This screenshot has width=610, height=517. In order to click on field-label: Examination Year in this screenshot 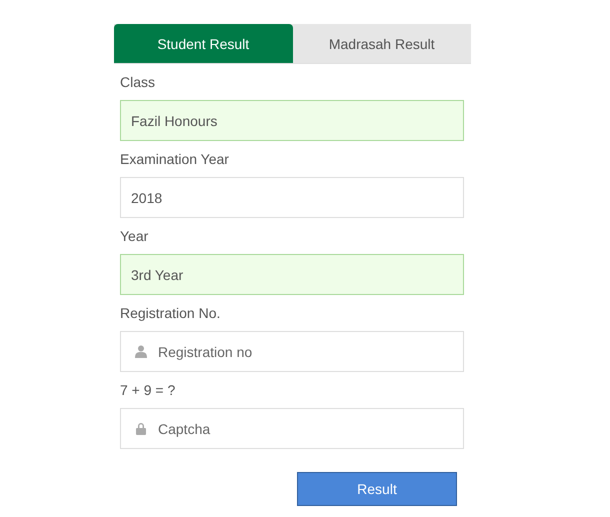, I will do `click(175, 159)`.